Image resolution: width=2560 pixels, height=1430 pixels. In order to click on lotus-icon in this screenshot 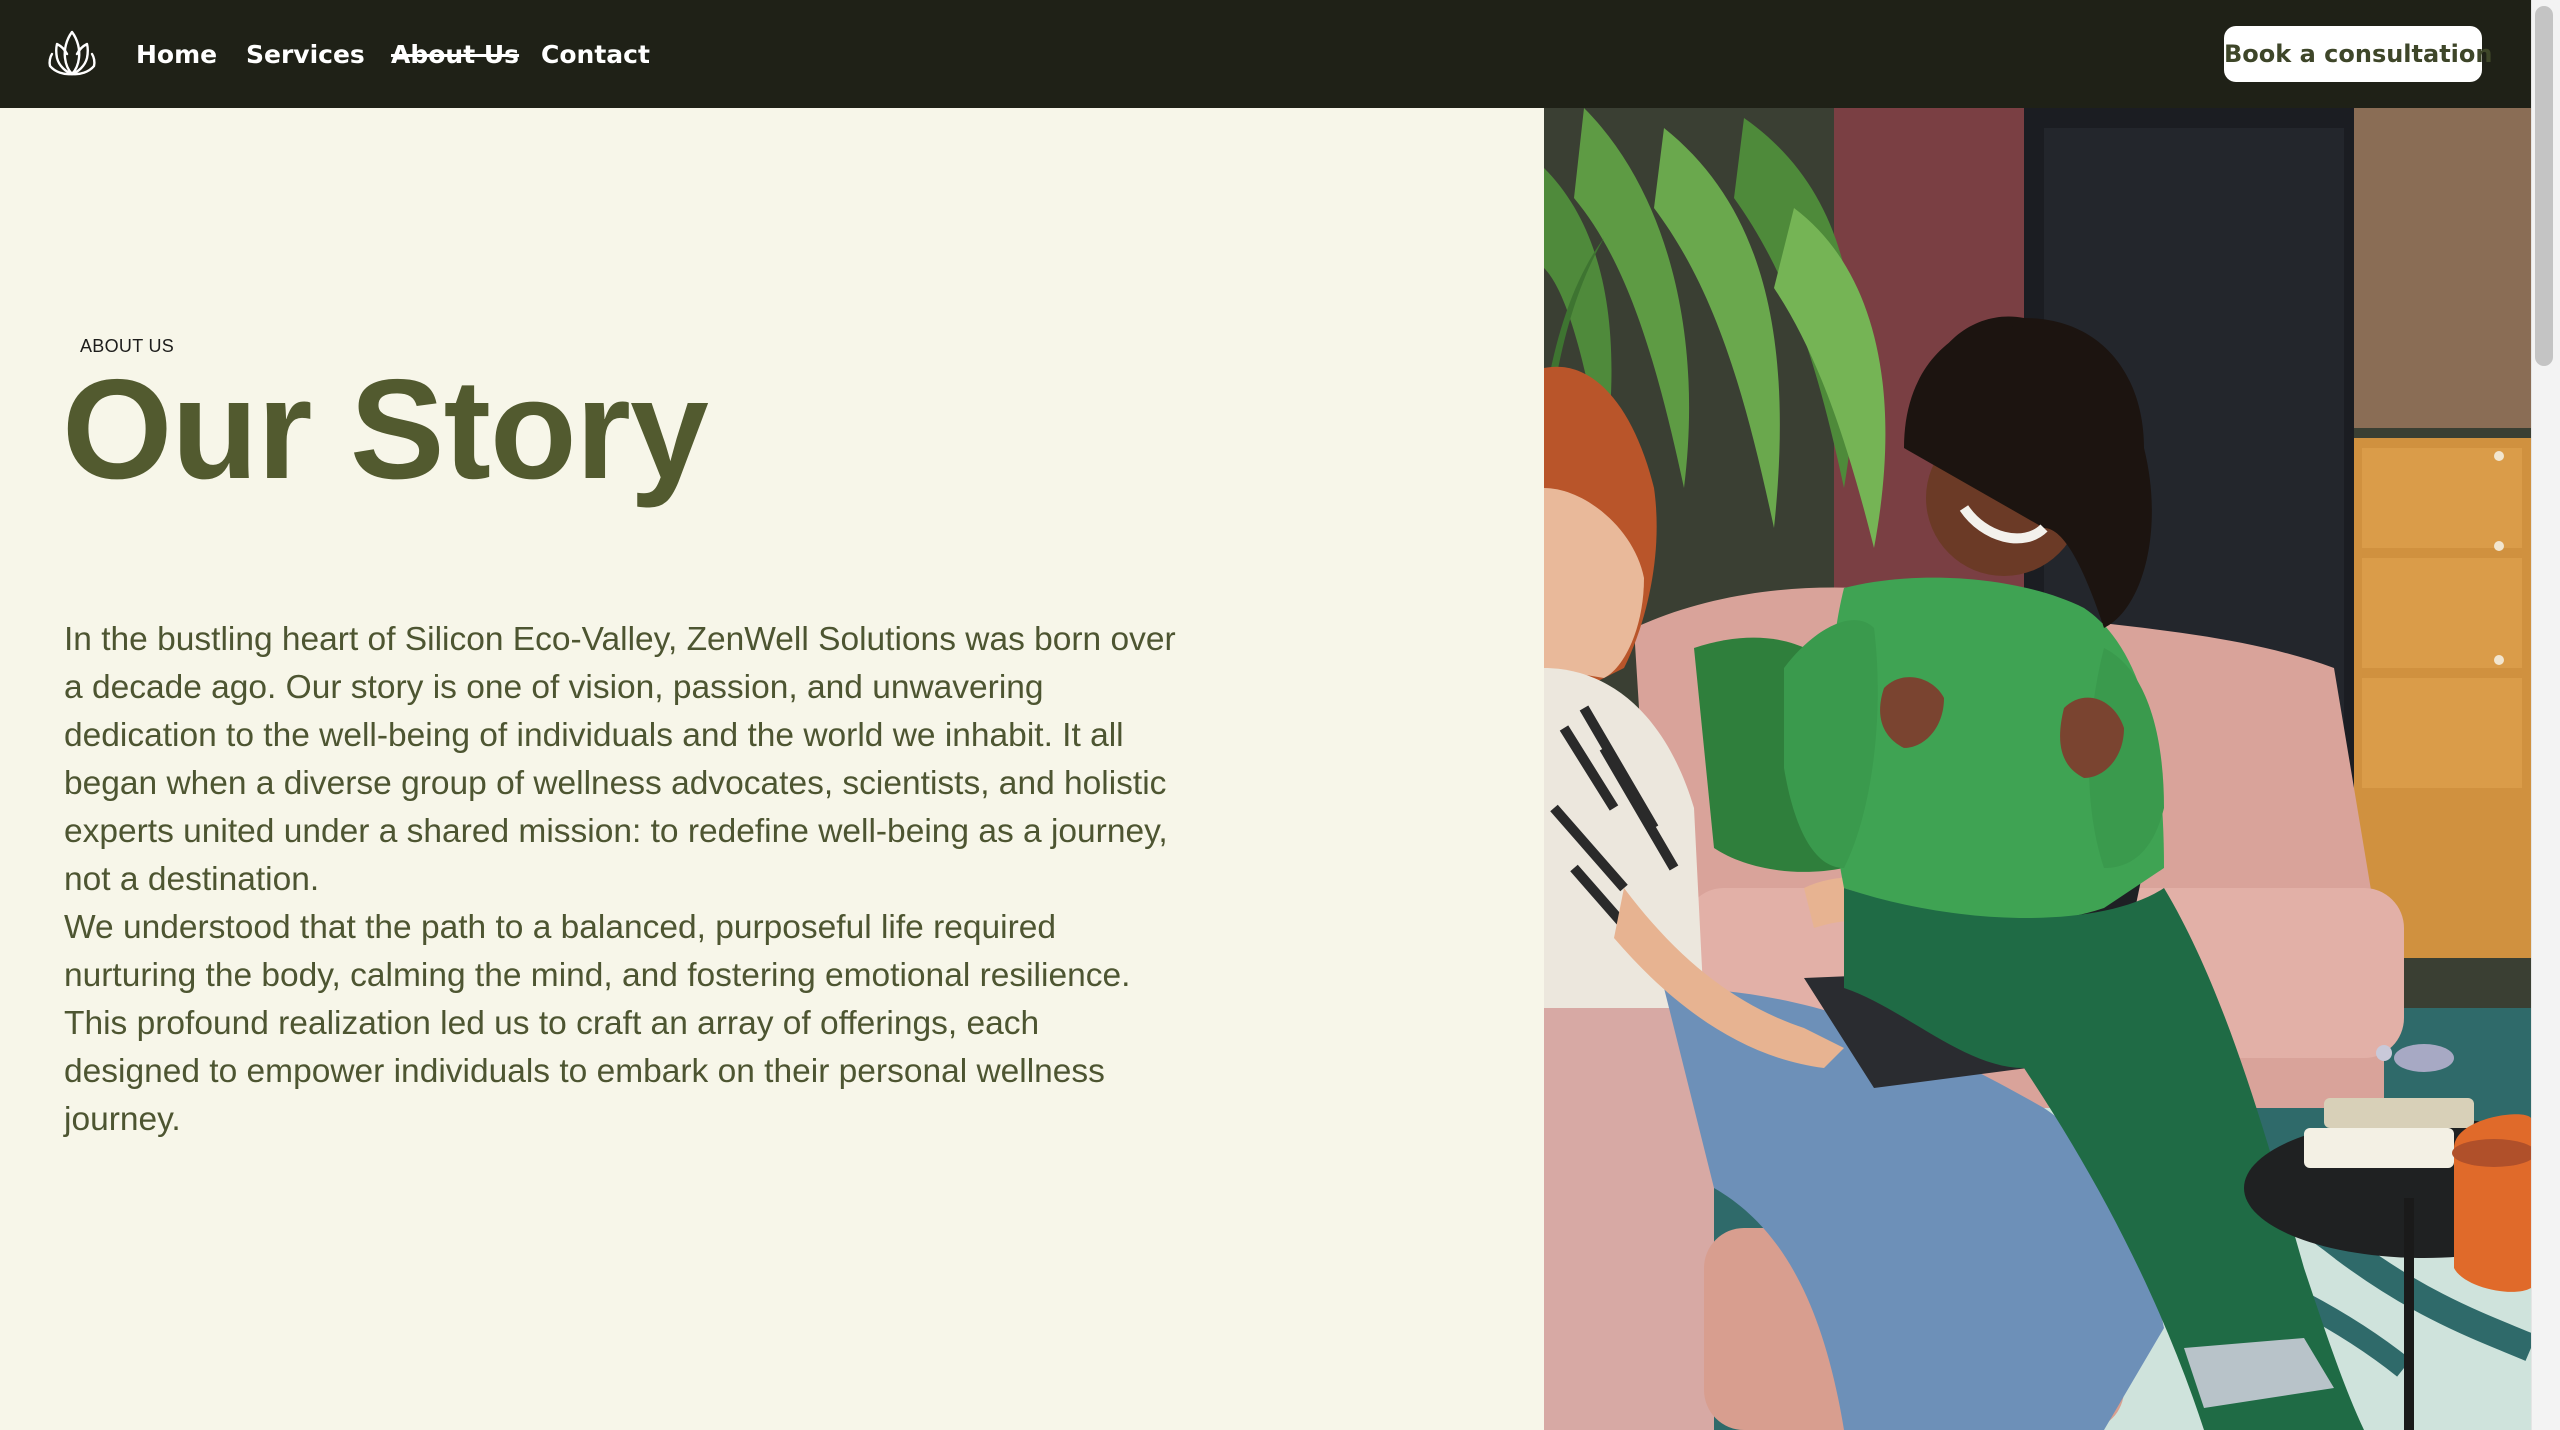, I will do `click(72, 54)`.